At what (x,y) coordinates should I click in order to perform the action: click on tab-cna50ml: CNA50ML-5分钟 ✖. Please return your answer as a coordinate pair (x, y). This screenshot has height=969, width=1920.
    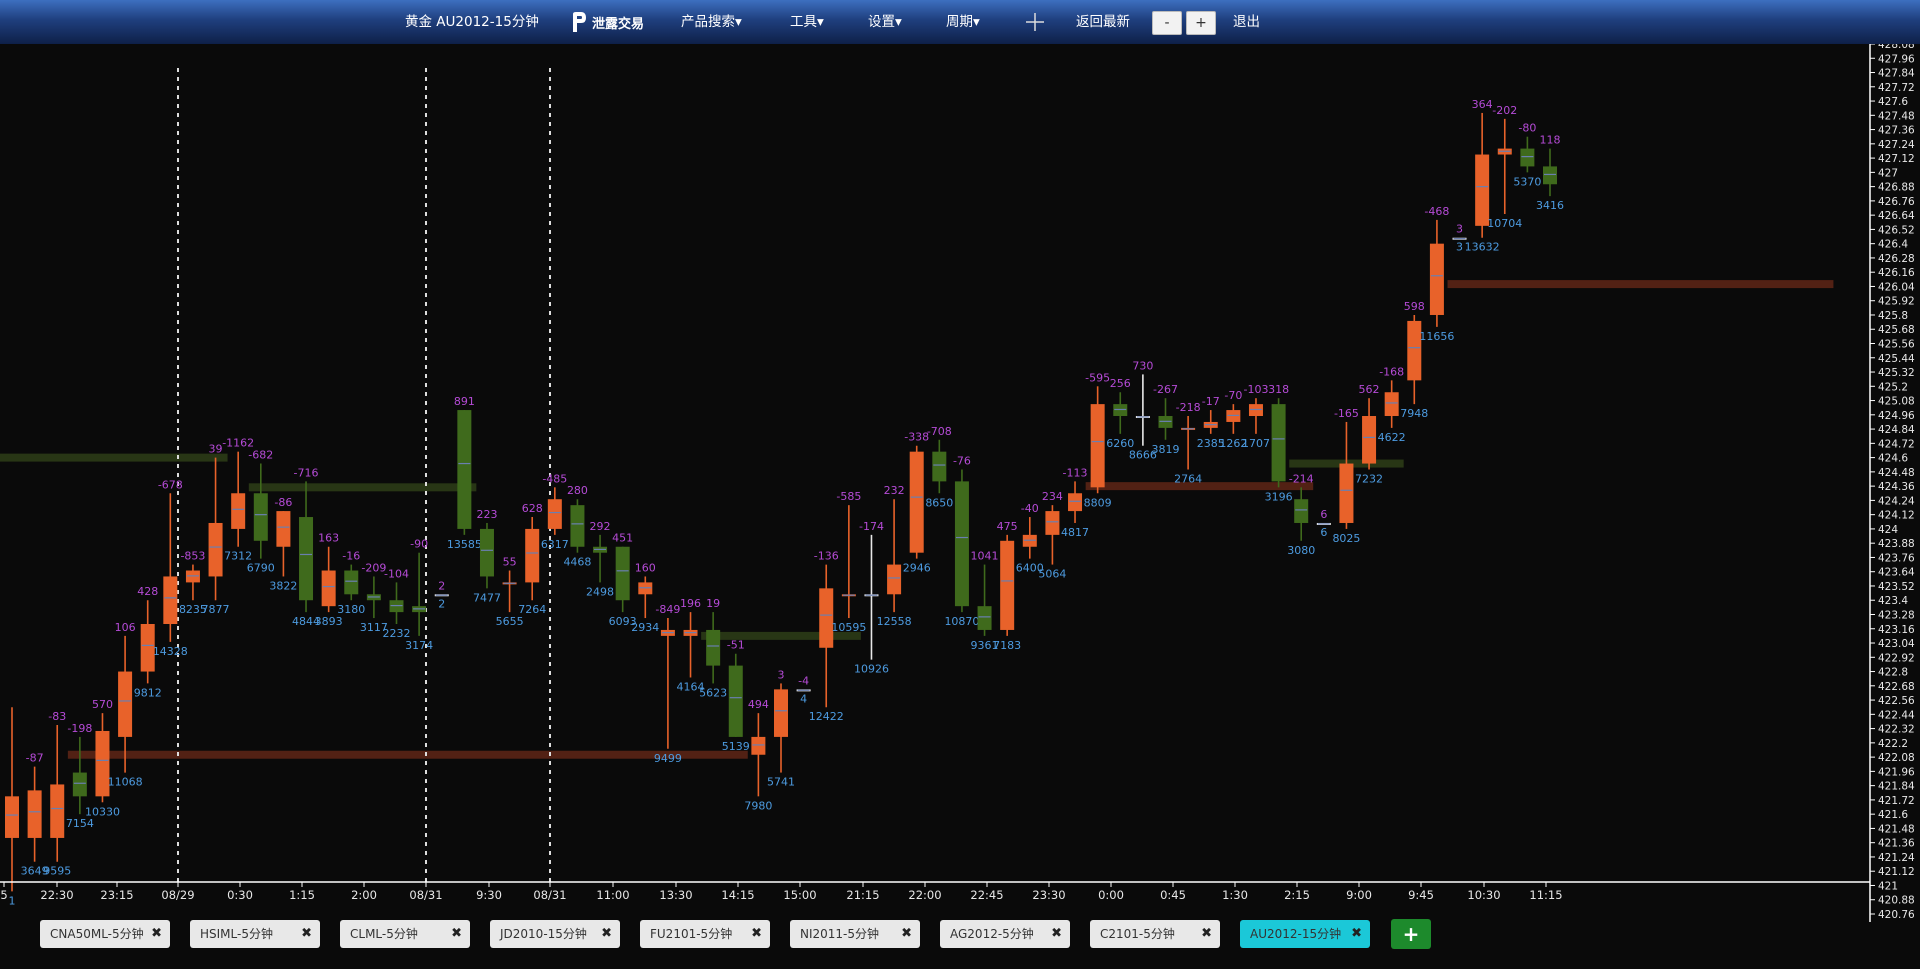
    Looking at the image, I should click on (105, 934).